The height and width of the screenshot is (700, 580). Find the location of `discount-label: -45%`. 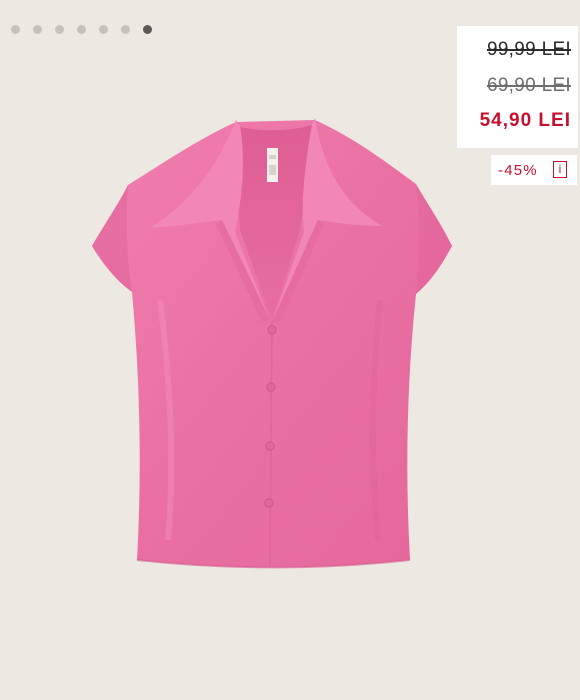

discount-label: -45% is located at coordinates (518, 170).